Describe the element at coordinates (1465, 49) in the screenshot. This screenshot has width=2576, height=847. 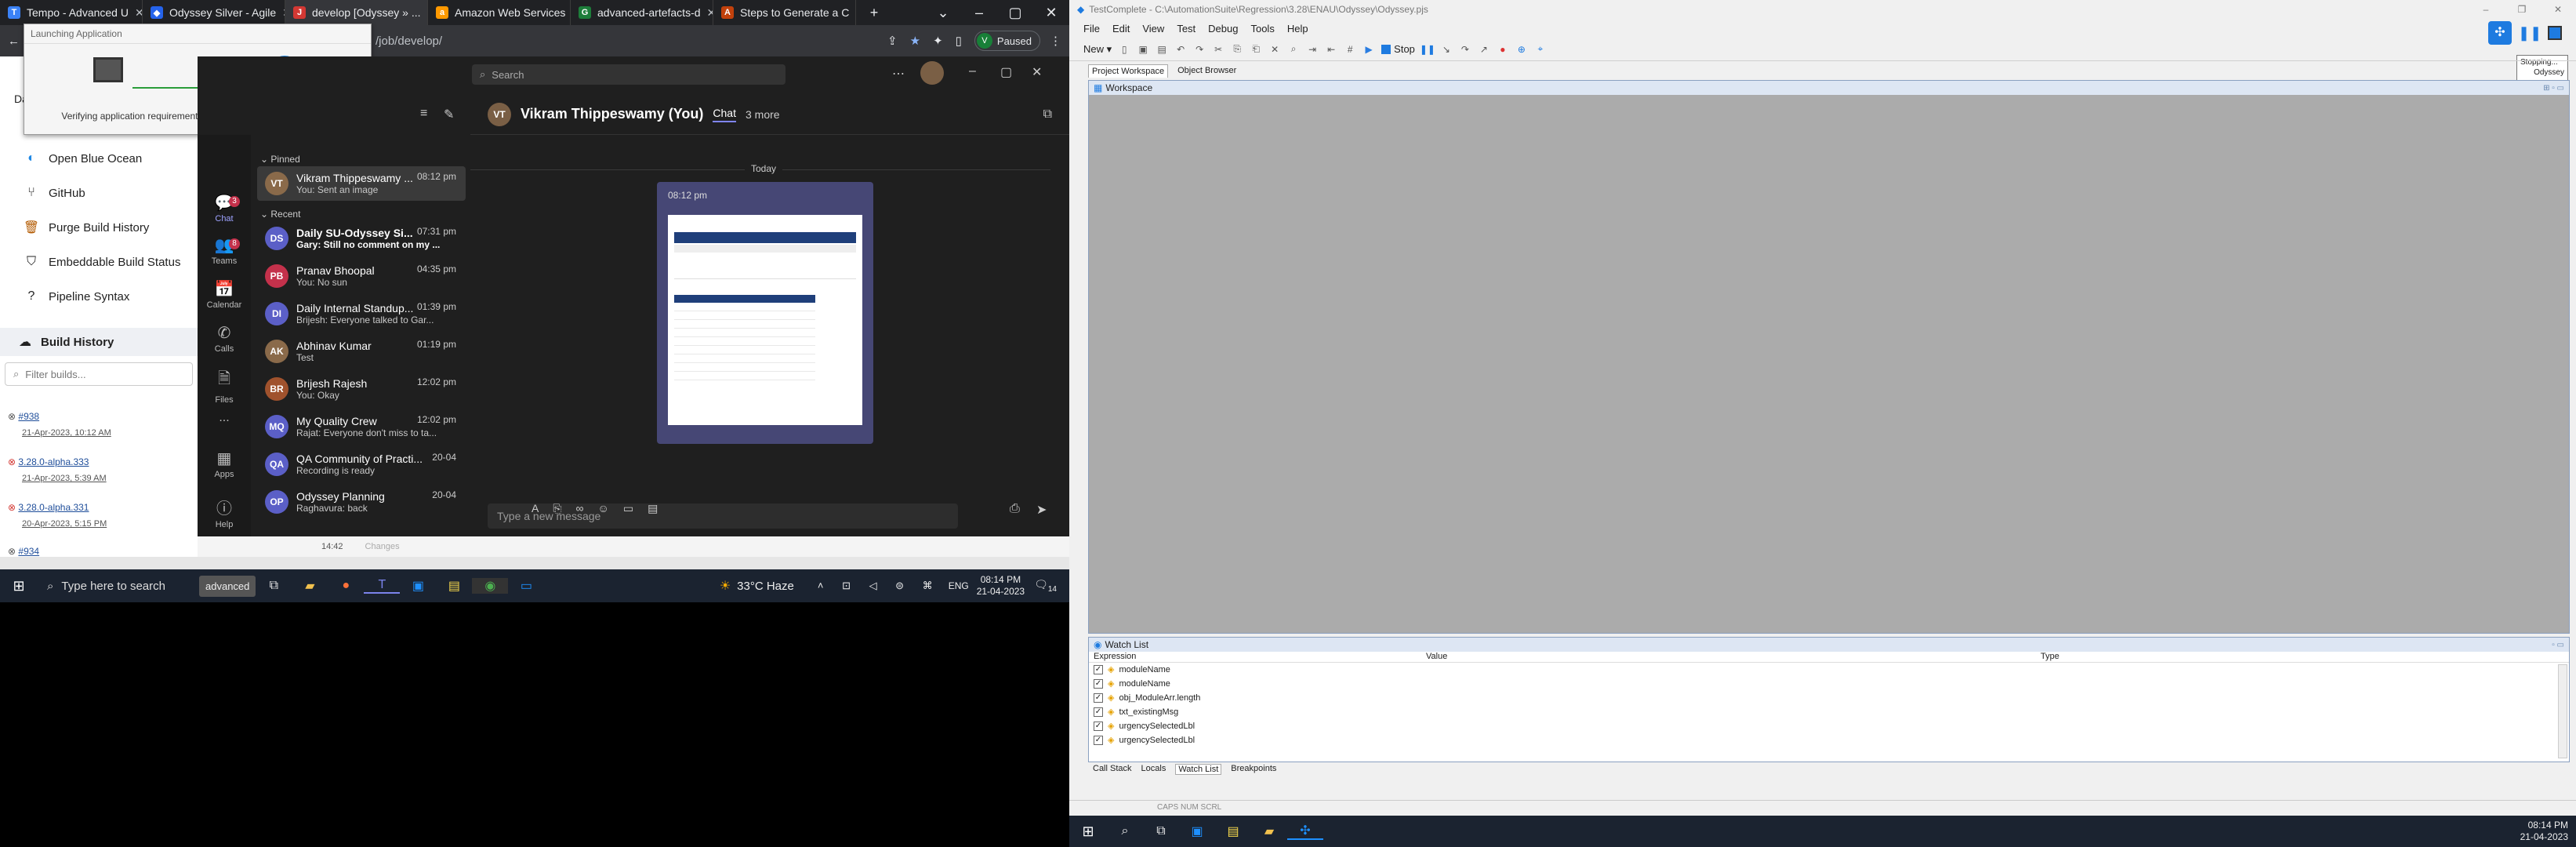
I see `step-over-icon: ↷` at that location.